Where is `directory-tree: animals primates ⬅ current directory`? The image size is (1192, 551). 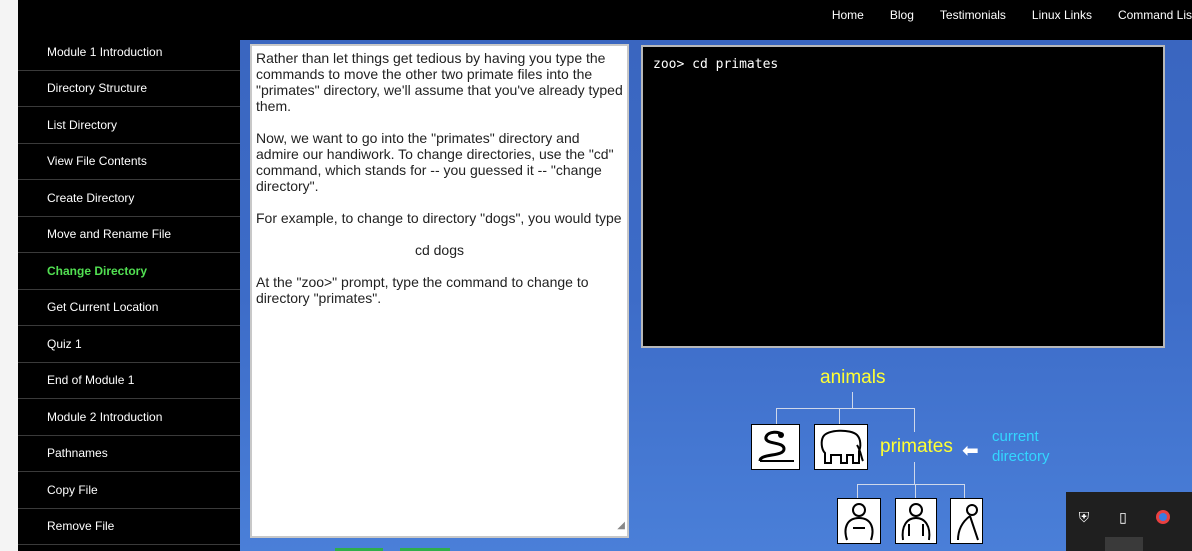 directory-tree: animals primates ⬅ current directory is located at coordinates (900, 455).